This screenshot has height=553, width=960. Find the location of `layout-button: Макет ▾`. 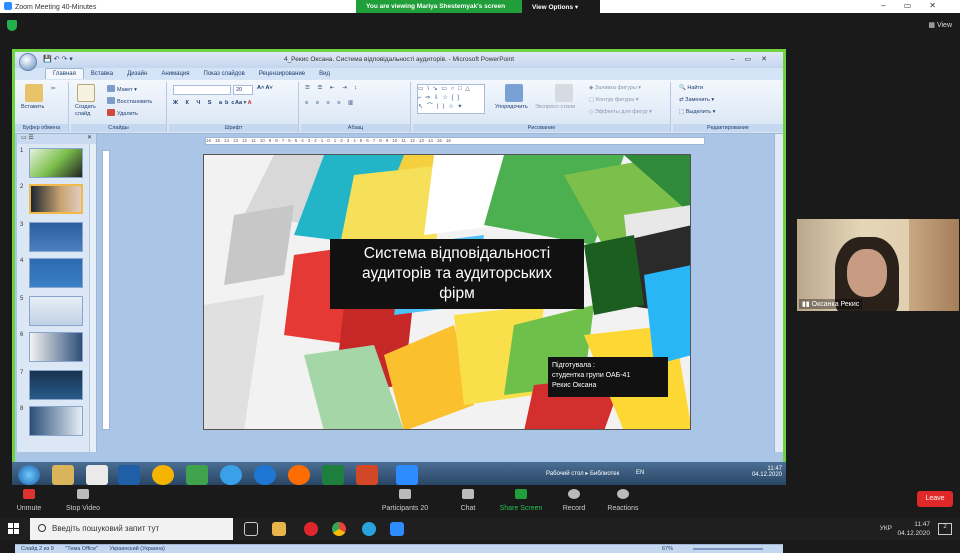

layout-button: Макет ▾ is located at coordinates (122, 89).